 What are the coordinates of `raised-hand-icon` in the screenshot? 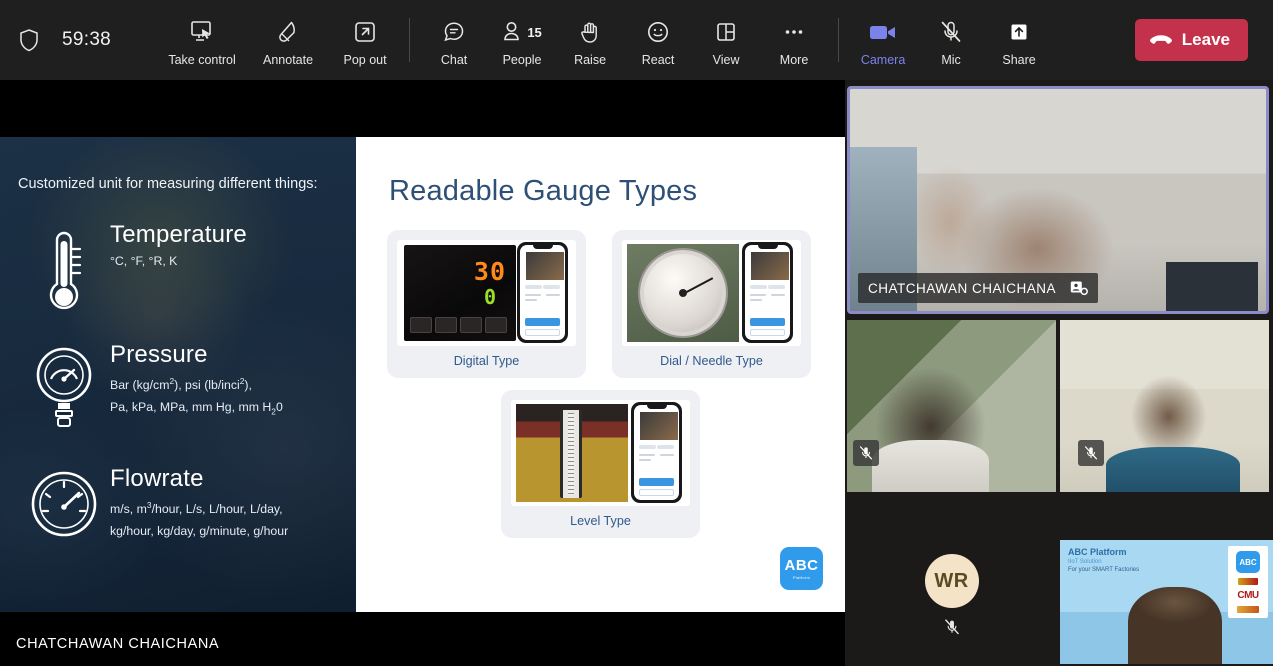 It's located at (590, 32).